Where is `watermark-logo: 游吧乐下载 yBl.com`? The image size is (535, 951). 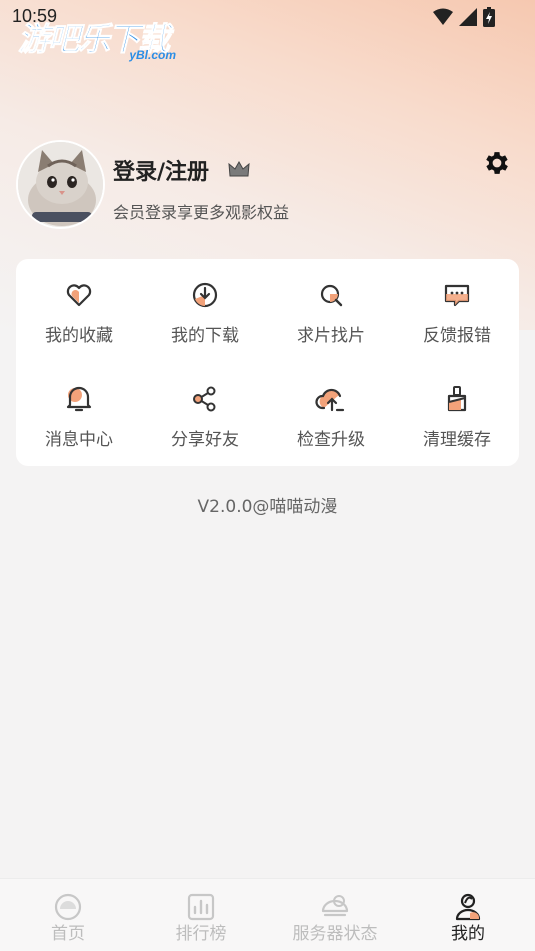
watermark-logo: 游吧乐下载 yBl.com is located at coordinates (102, 41).